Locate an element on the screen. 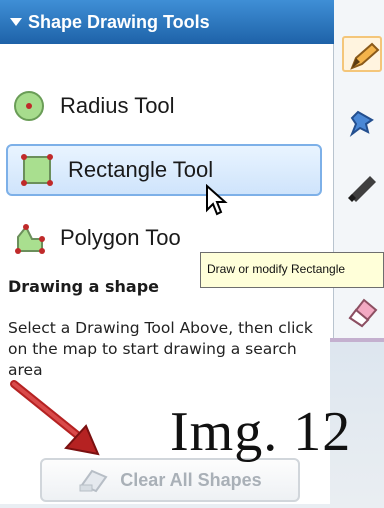 Image resolution: width=384 pixels, height=508 pixels. panel-header: Shape Drawing Tools is located at coordinates (167, 22).